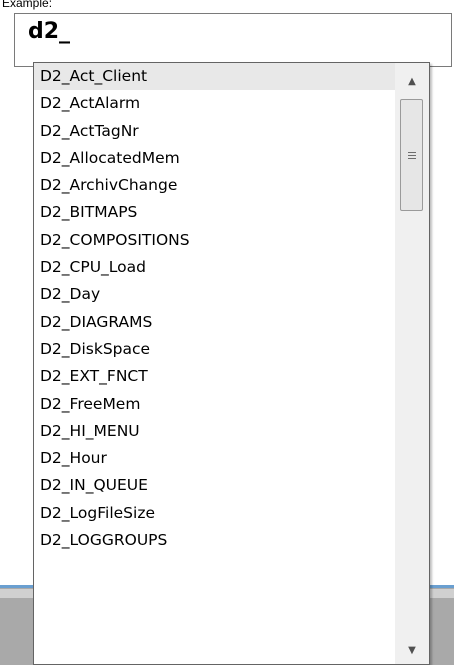  What do you see at coordinates (215, 376) in the screenshot?
I see `suggestion-item: D2_EXT_FNCT` at bounding box center [215, 376].